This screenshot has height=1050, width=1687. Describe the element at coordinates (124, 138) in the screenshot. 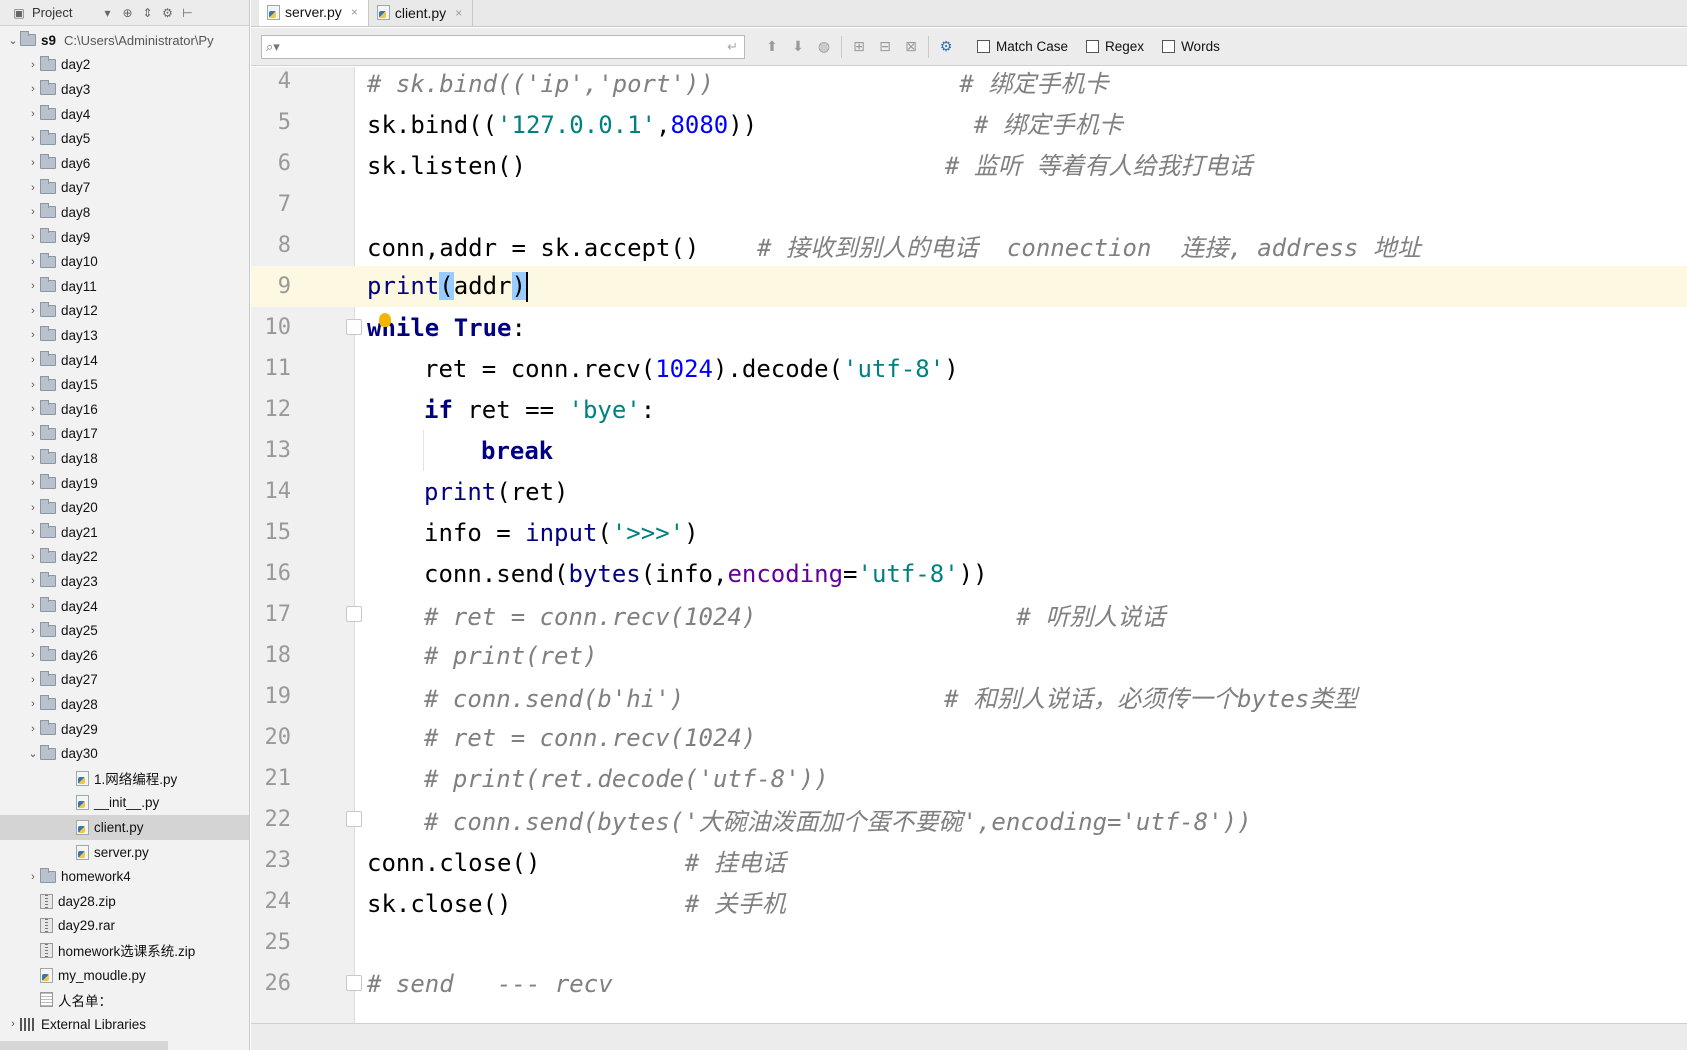

I see `tree-folder-day5: › day5` at that location.